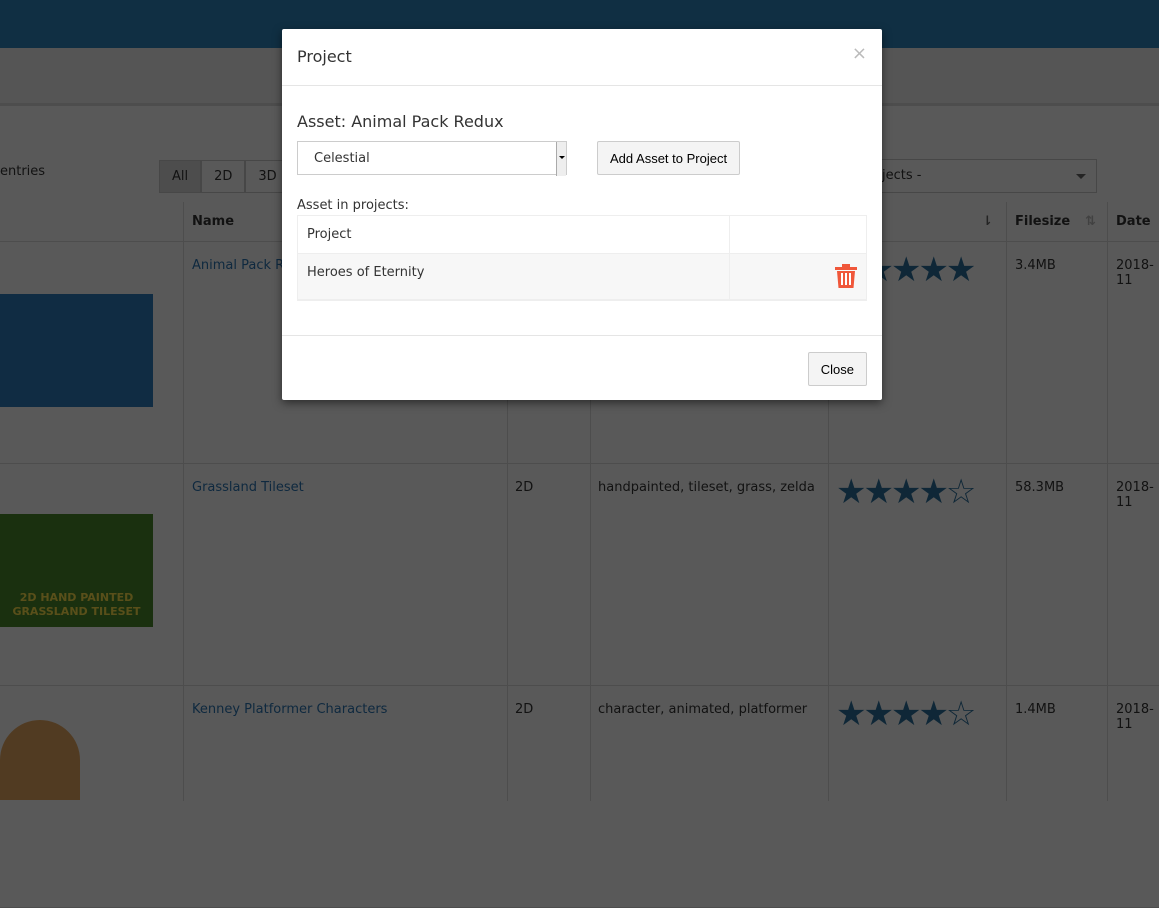 The height and width of the screenshot is (908, 1159). What do you see at coordinates (400, 121) in the screenshot?
I see `asset-heading: Asset: Animal Pack Redux` at bounding box center [400, 121].